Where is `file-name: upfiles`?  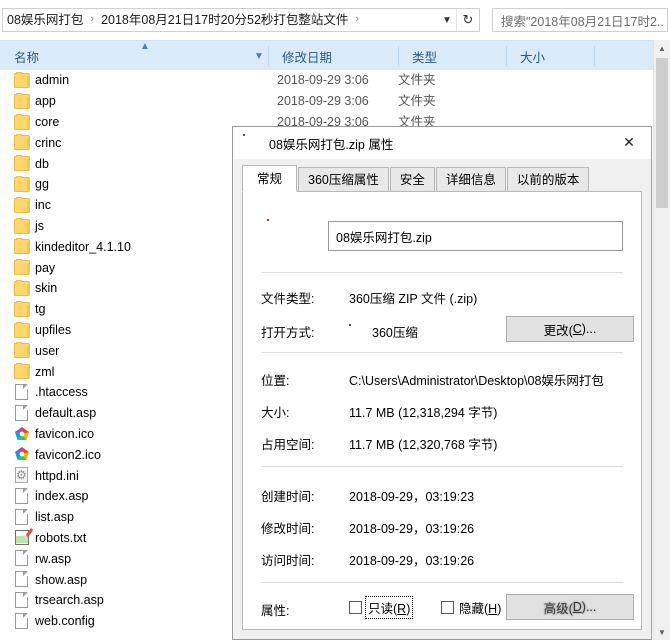 file-name: upfiles is located at coordinates (53, 329).